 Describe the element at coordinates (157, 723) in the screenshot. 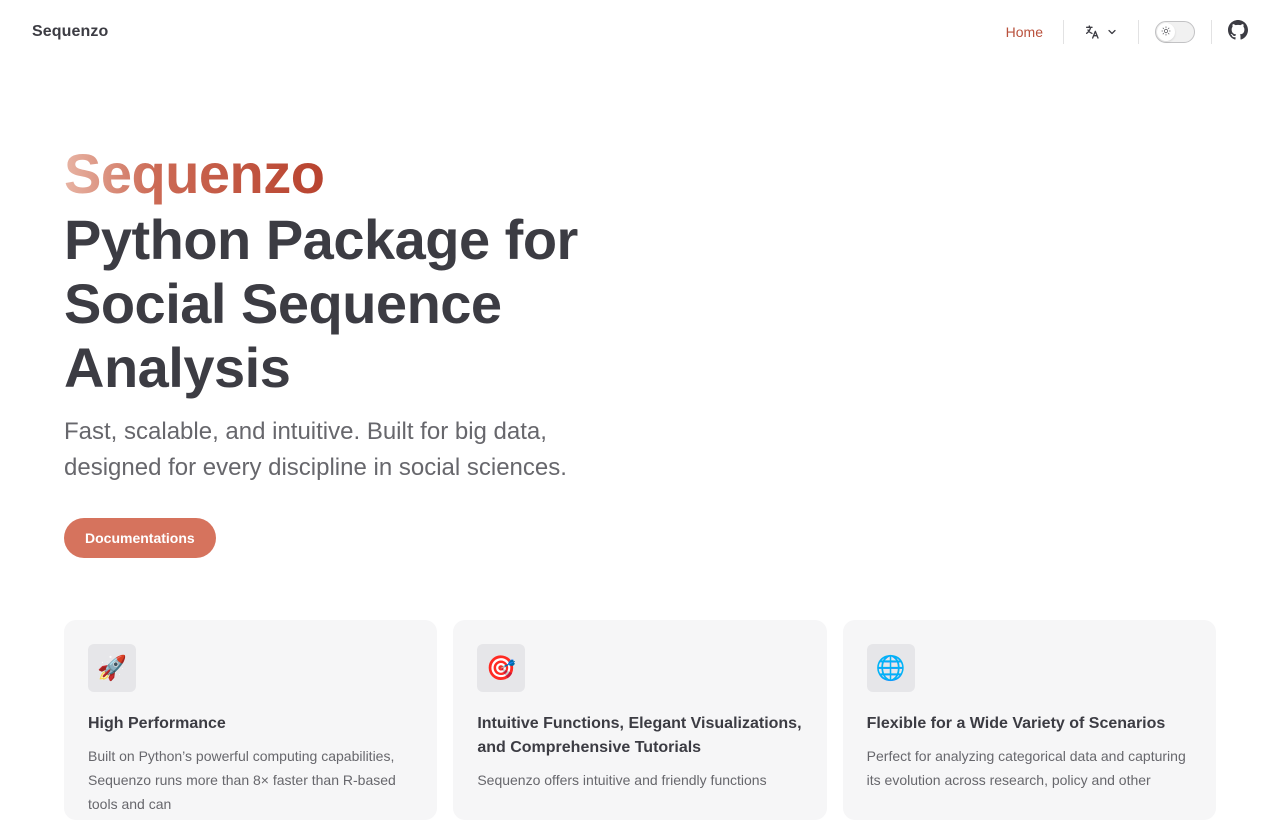

I see `feature-title: High Performance` at that location.